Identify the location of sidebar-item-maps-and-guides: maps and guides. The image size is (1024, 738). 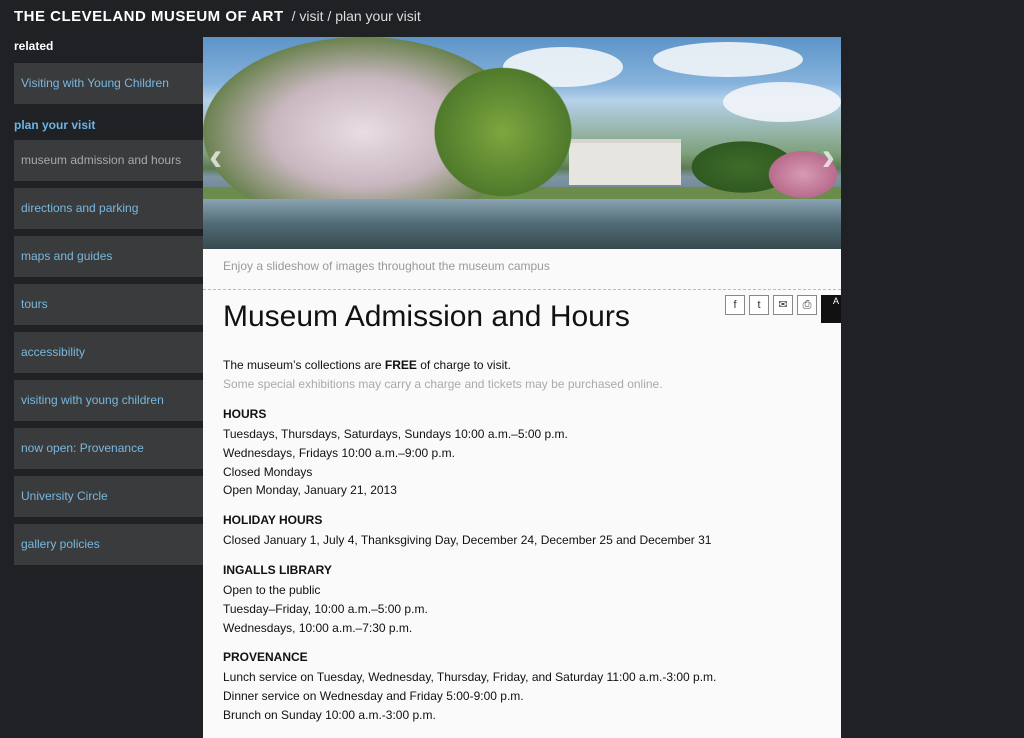
(108, 256).